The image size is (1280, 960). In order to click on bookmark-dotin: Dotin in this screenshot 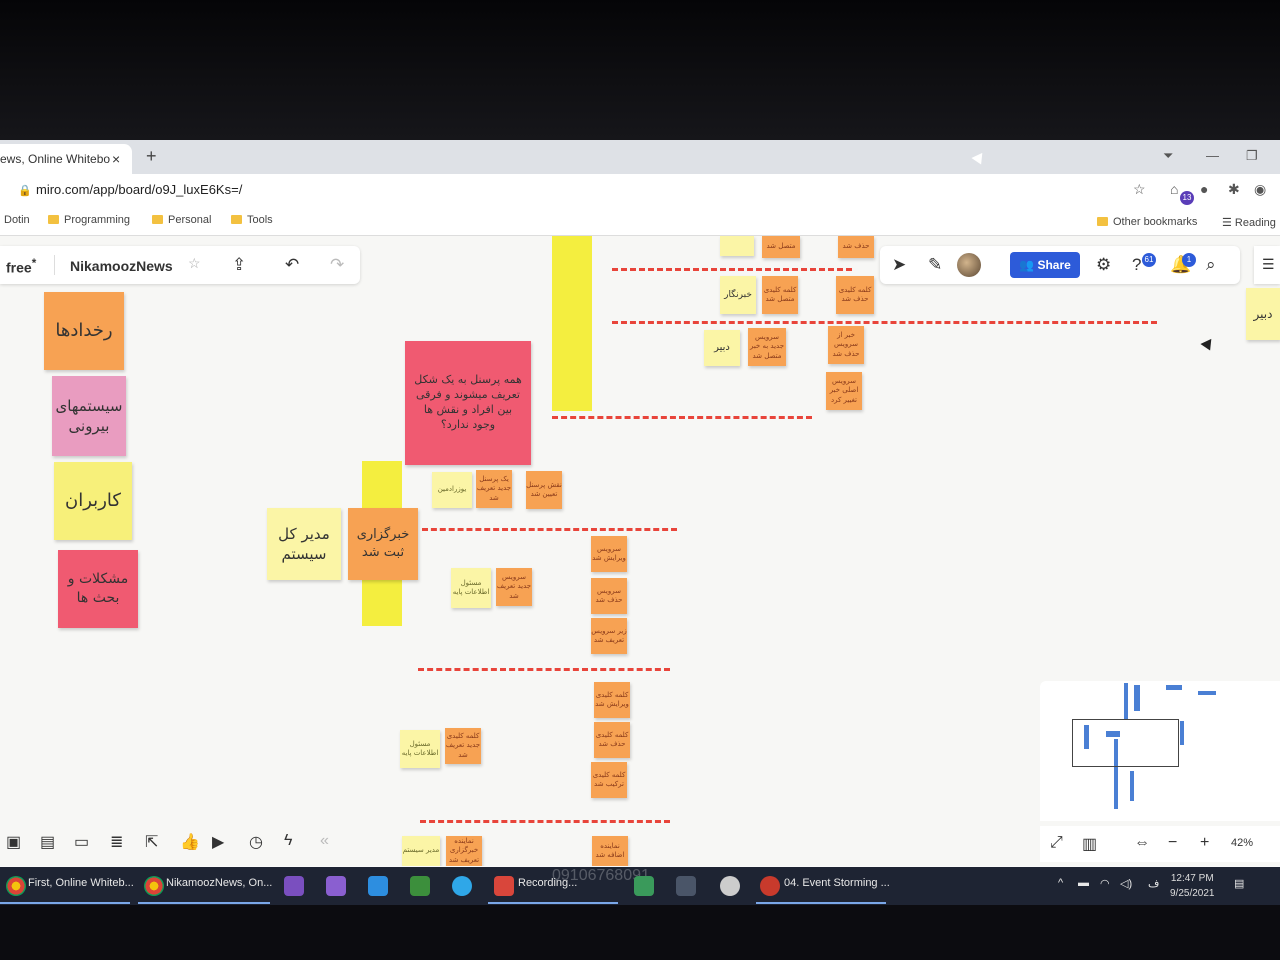, I will do `click(17, 220)`.